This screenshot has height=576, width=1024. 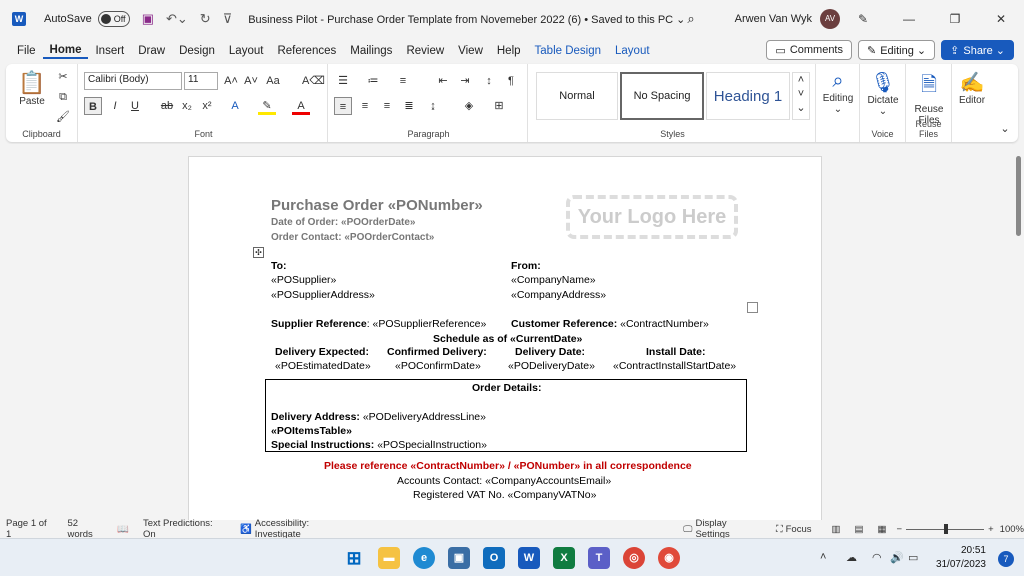 I want to click on scrollbar-thumb, so click(x=1018, y=196).